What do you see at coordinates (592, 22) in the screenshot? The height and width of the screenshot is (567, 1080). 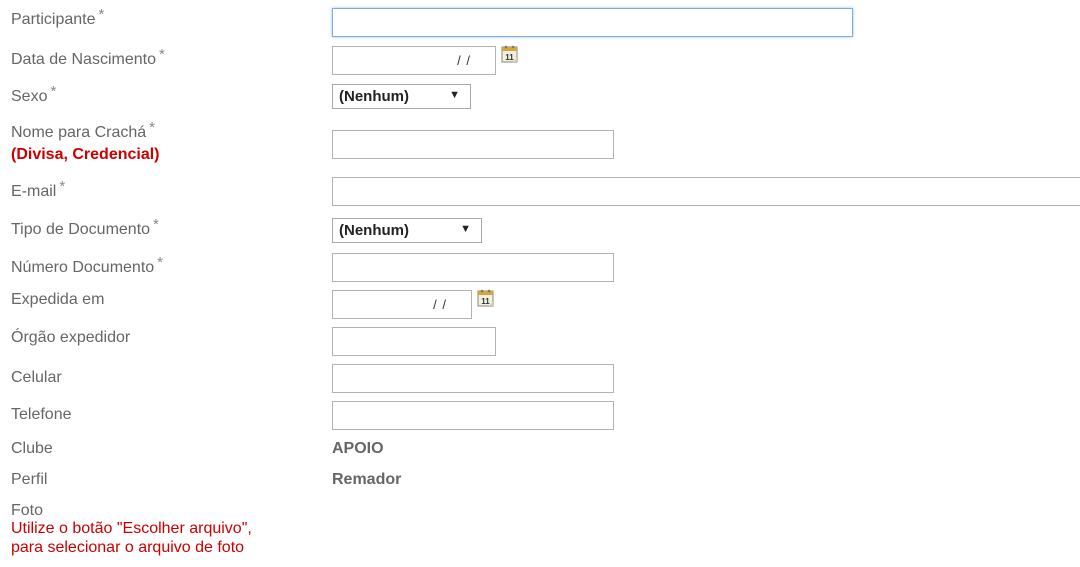 I see `participante-input` at bounding box center [592, 22].